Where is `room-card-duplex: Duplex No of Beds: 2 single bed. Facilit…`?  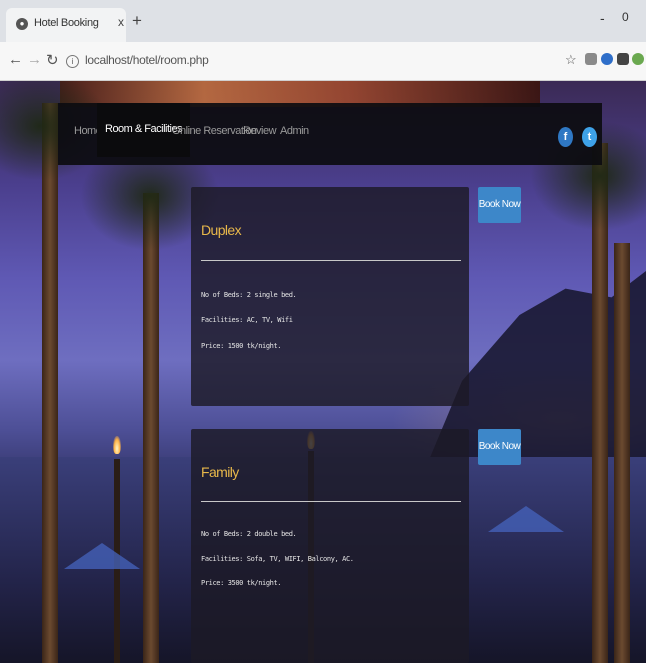
room-card-duplex: Duplex No of Beds: 2 single bed. Facilit… is located at coordinates (330, 296).